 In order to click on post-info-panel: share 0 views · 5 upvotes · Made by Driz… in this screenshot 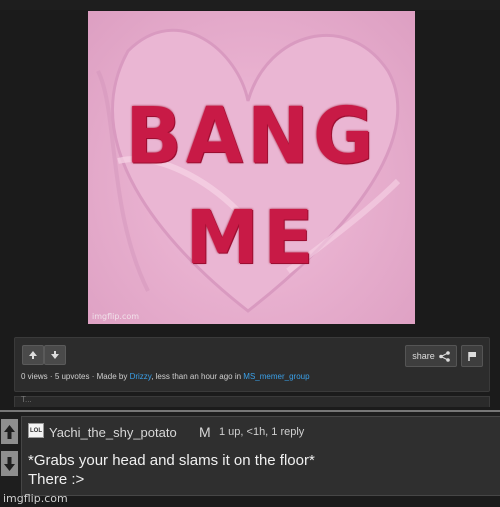, I will do `click(252, 364)`.